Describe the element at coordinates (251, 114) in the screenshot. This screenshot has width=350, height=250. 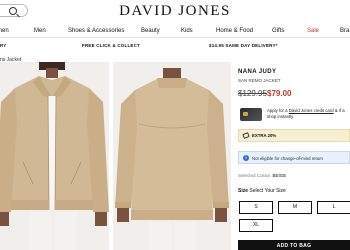
I see `credit-card-icon` at that location.